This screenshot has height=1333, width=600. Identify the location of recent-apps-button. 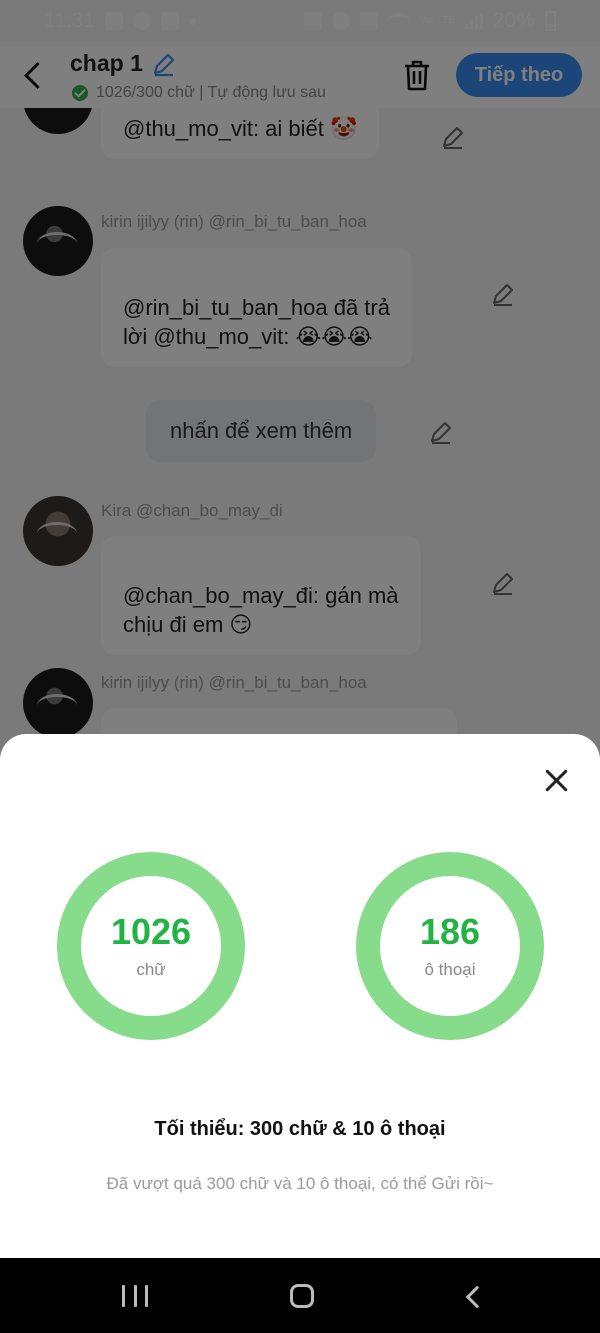
(135, 1296).